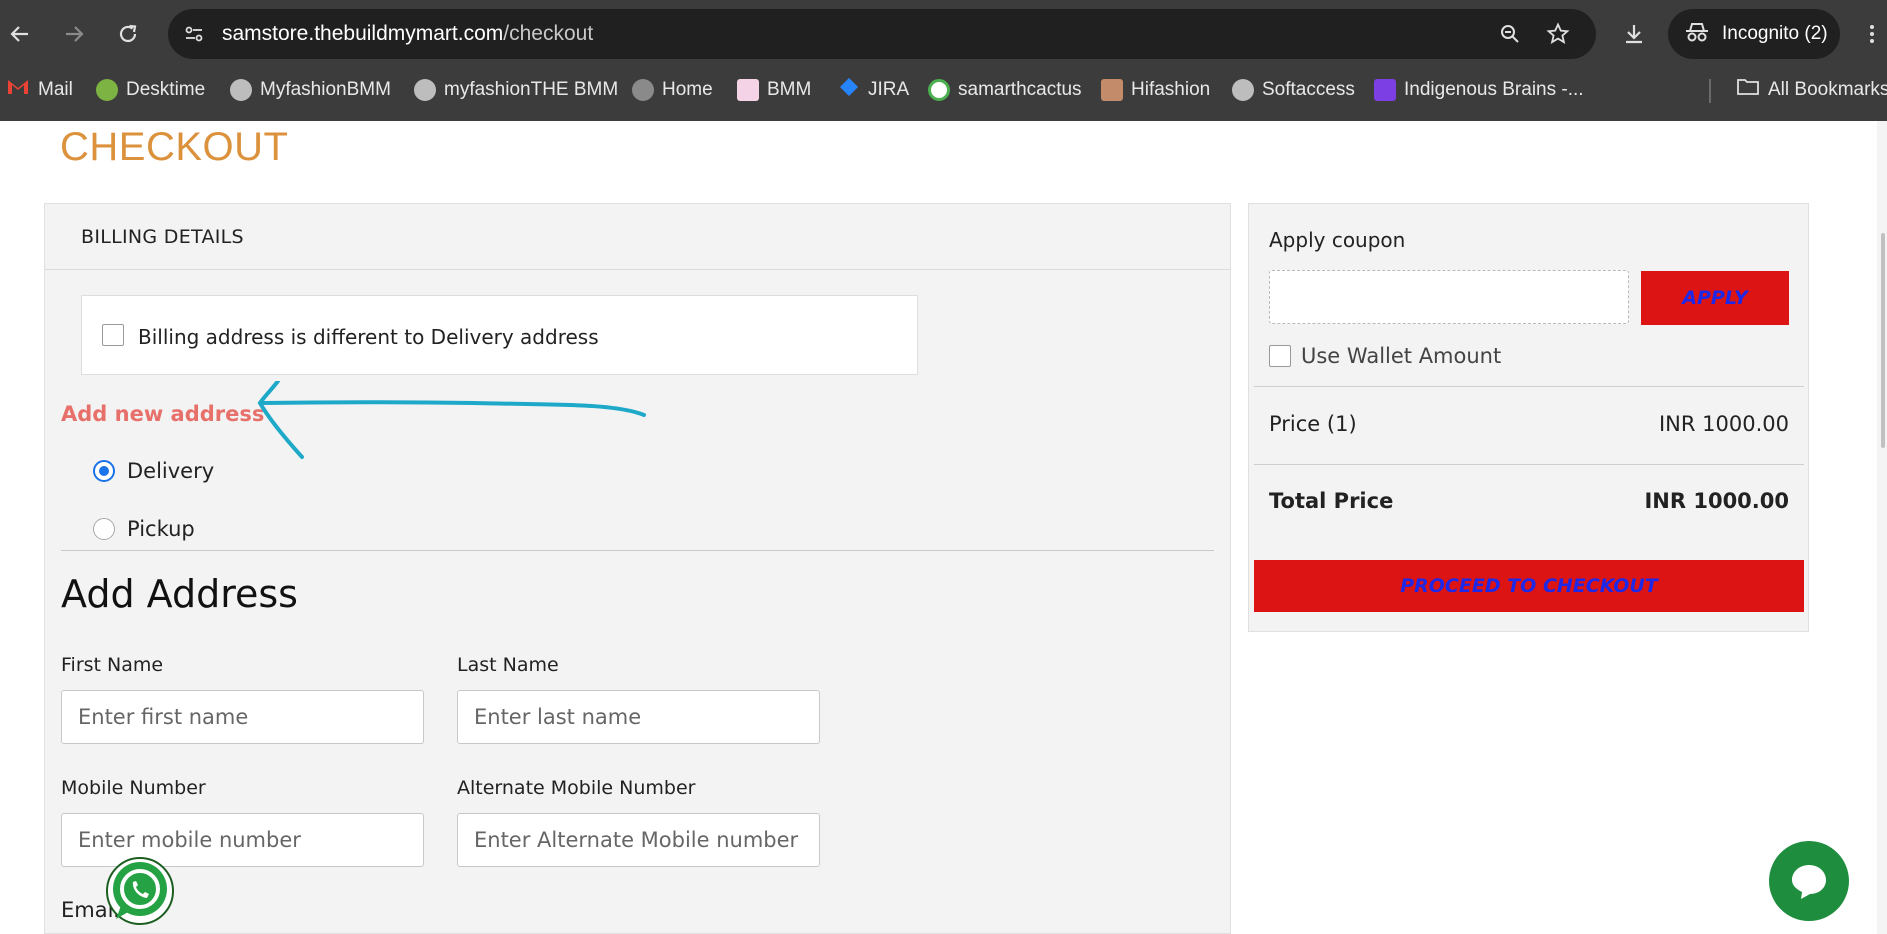 The width and height of the screenshot is (1887, 934). I want to click on bookmark-hifashion: Hifashion, so click(1155, 90).